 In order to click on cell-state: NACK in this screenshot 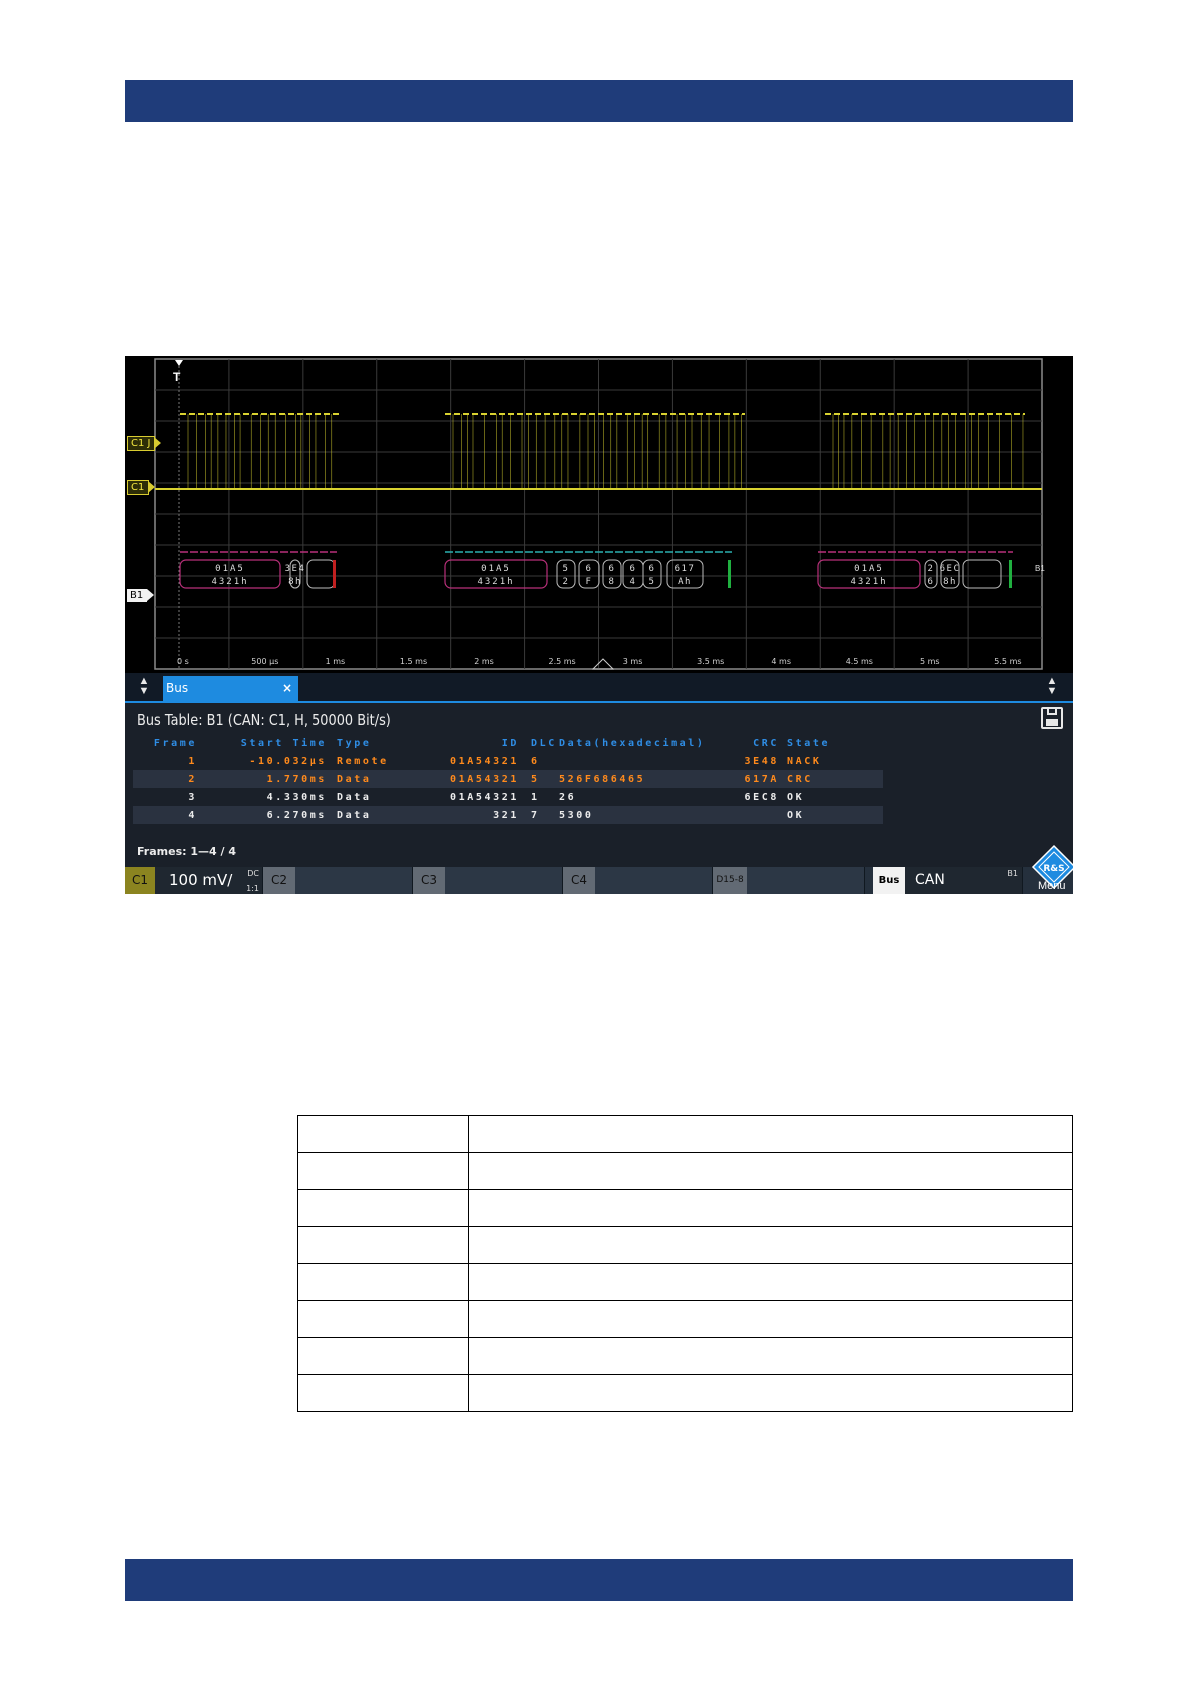, I will do `click(804, 761)`.